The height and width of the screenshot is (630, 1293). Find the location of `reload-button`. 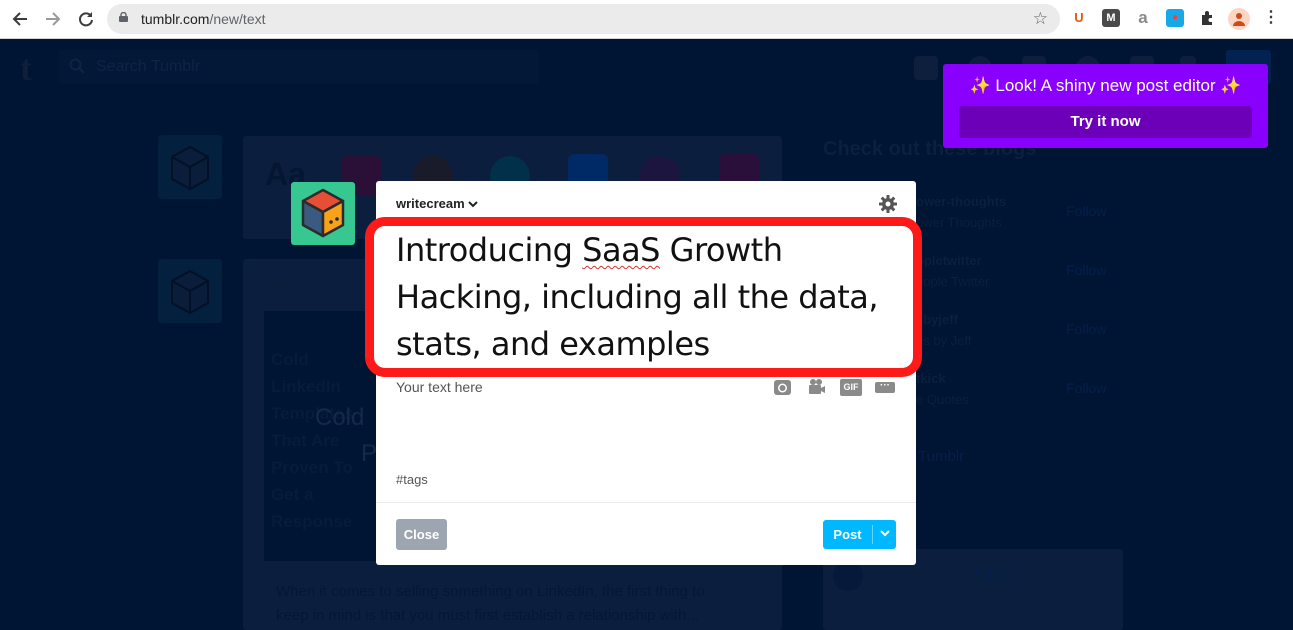

reload-button is located at coordinates (86, 19).